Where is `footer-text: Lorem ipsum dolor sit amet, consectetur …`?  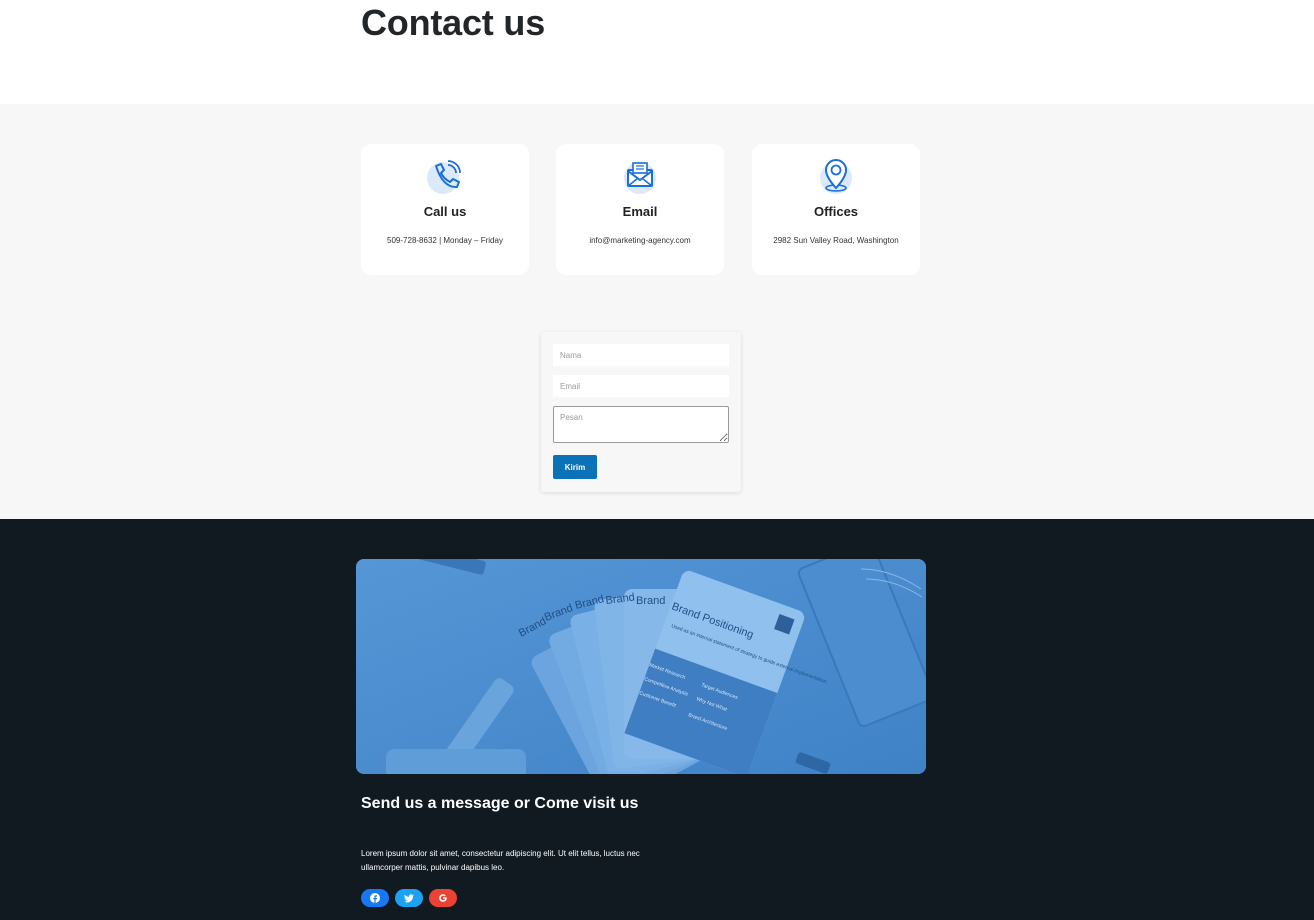 footer-text: Lorem ipsum dolor sit amet, consectetur … is located at coordinates (500, 860).